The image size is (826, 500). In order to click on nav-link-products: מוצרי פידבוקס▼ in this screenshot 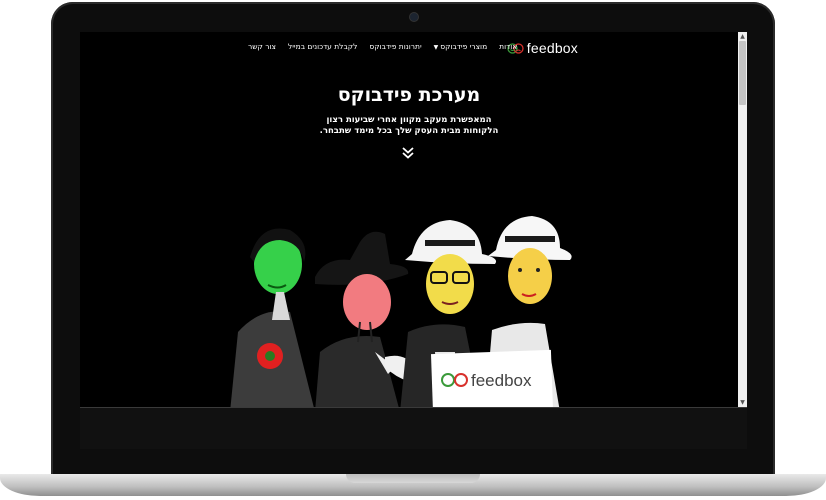, I will do `click(461, 46)`.